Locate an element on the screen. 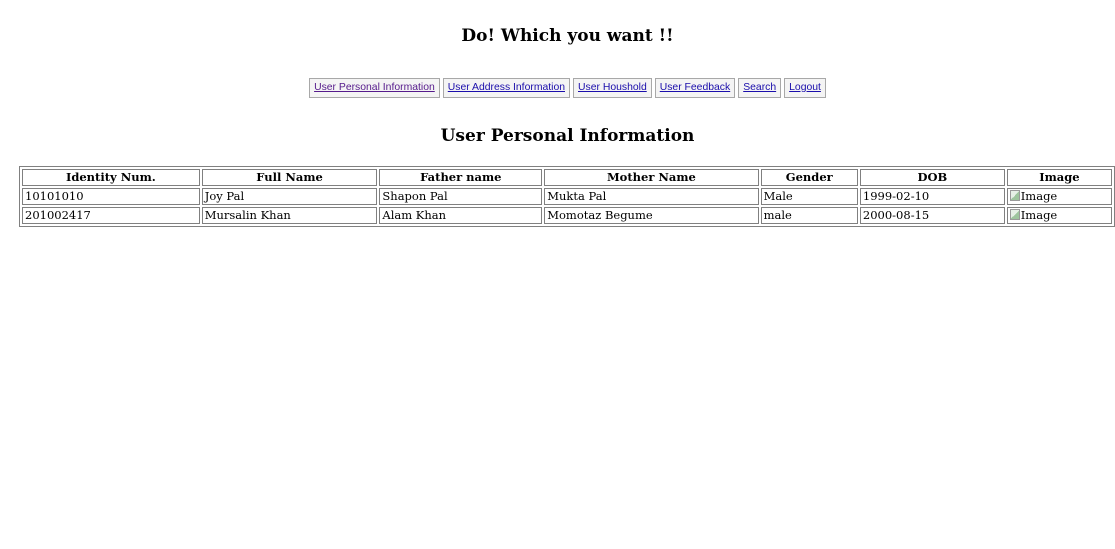  nav-user-houshold-button: User Houshold is located at coordinates (612, 88).